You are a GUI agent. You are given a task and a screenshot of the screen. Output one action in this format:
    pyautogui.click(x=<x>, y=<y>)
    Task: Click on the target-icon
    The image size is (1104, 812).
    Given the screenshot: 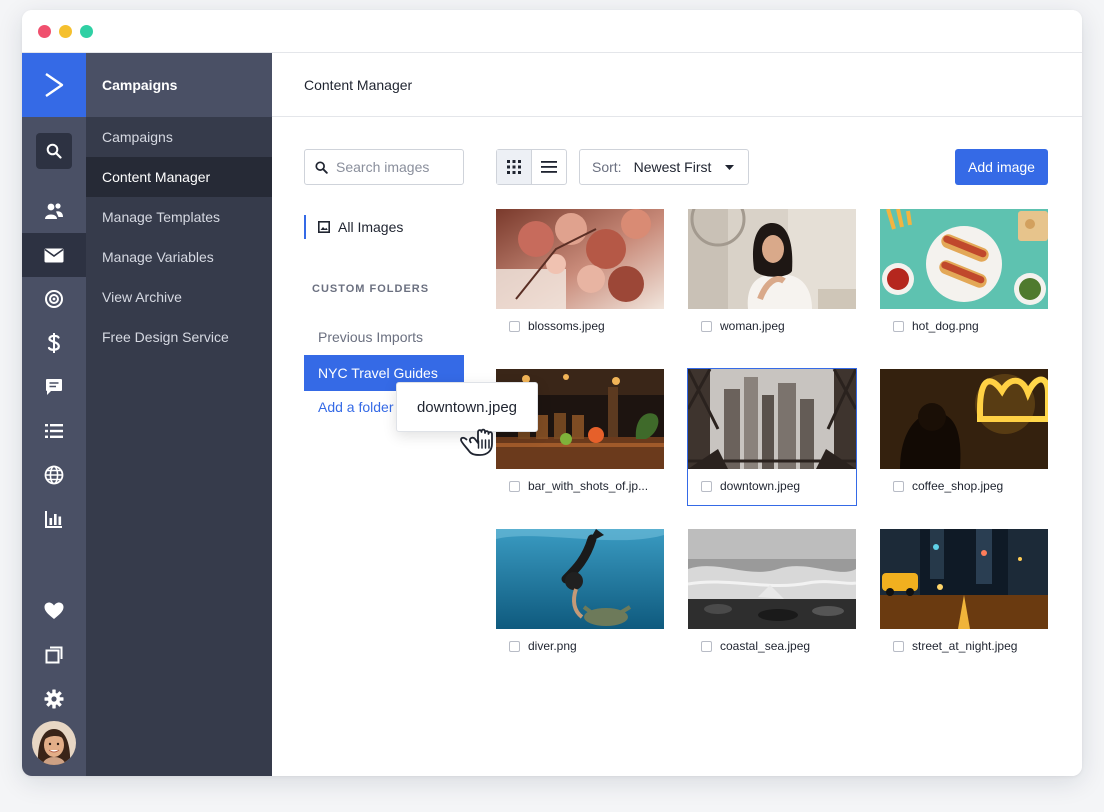 What is the action you would take?
    pyautogui.click(x=54, y=299)
    